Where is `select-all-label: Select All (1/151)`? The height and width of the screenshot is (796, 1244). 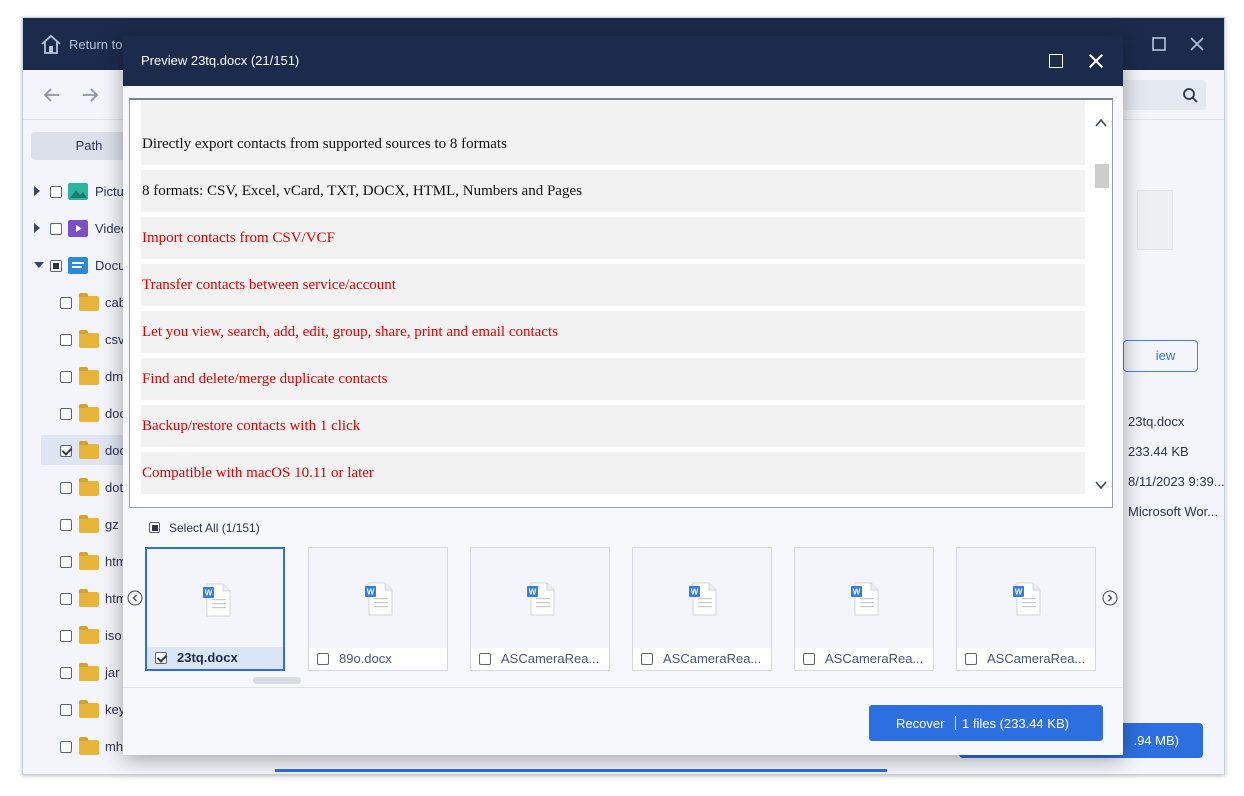
select-all-label: Select All (1/151) is located at coordinates (214, 528).